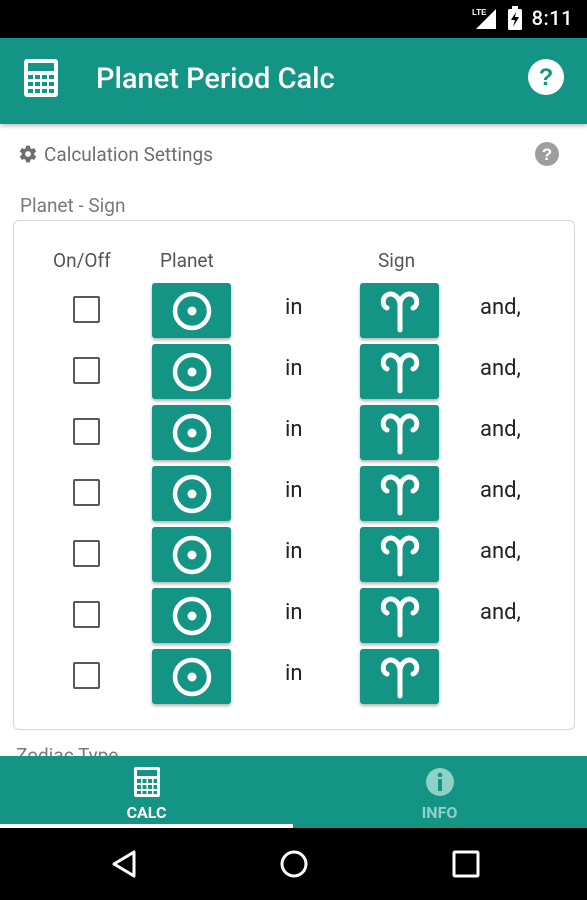 This screenshot has height=900, width=587. What do you see at coordinates (82, 260) in the screenshot?
I see `header-on-off: On/Off` at bounding box center [82, 260].